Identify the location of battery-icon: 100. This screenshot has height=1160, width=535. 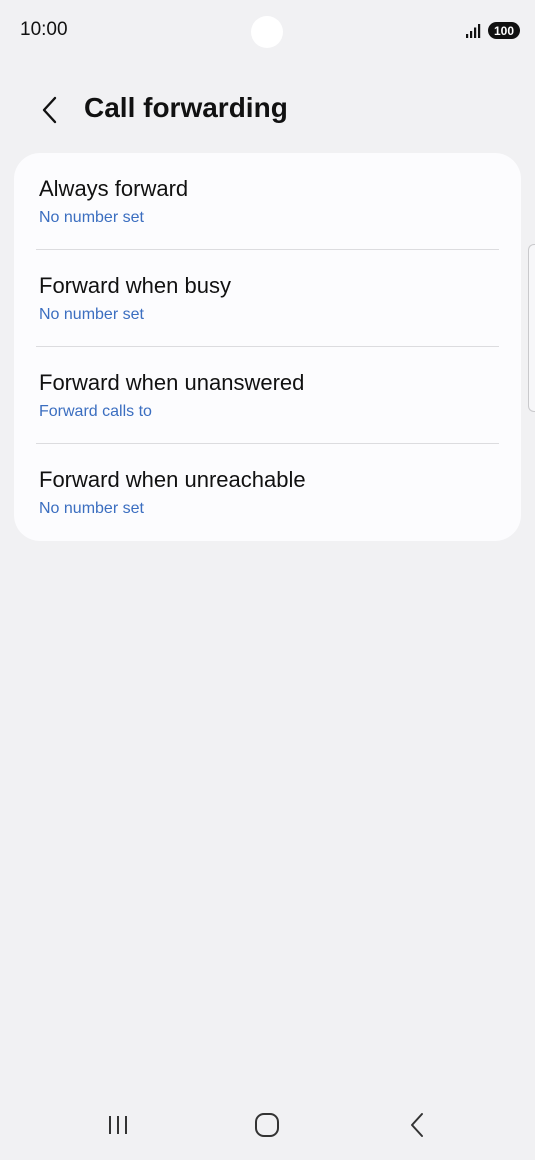
(504, 30).